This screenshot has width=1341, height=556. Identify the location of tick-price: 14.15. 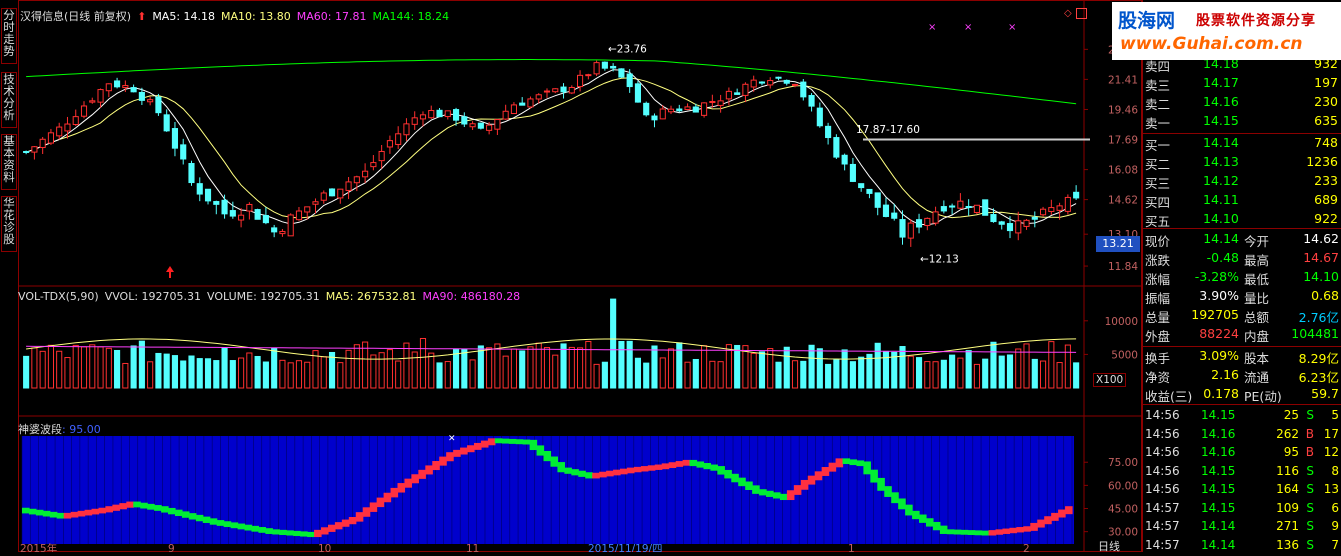
(1218, 489).